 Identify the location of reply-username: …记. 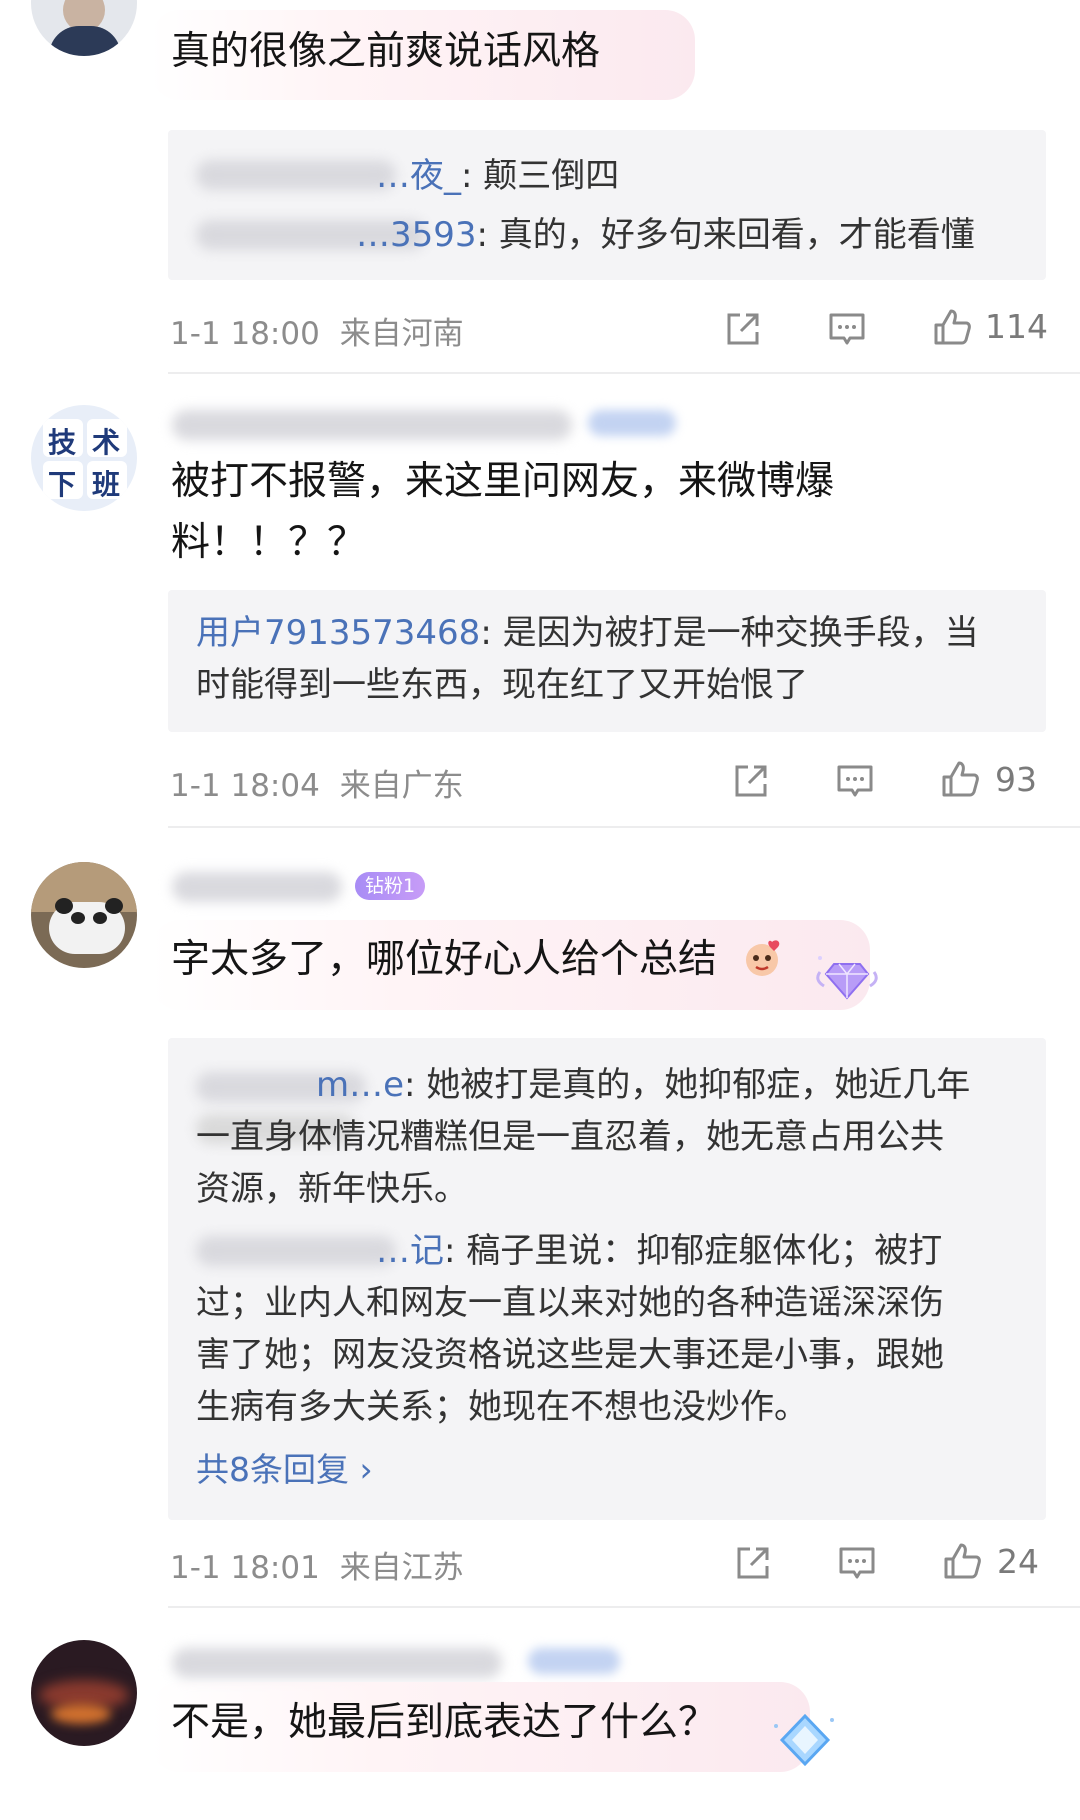
(320, 1251).